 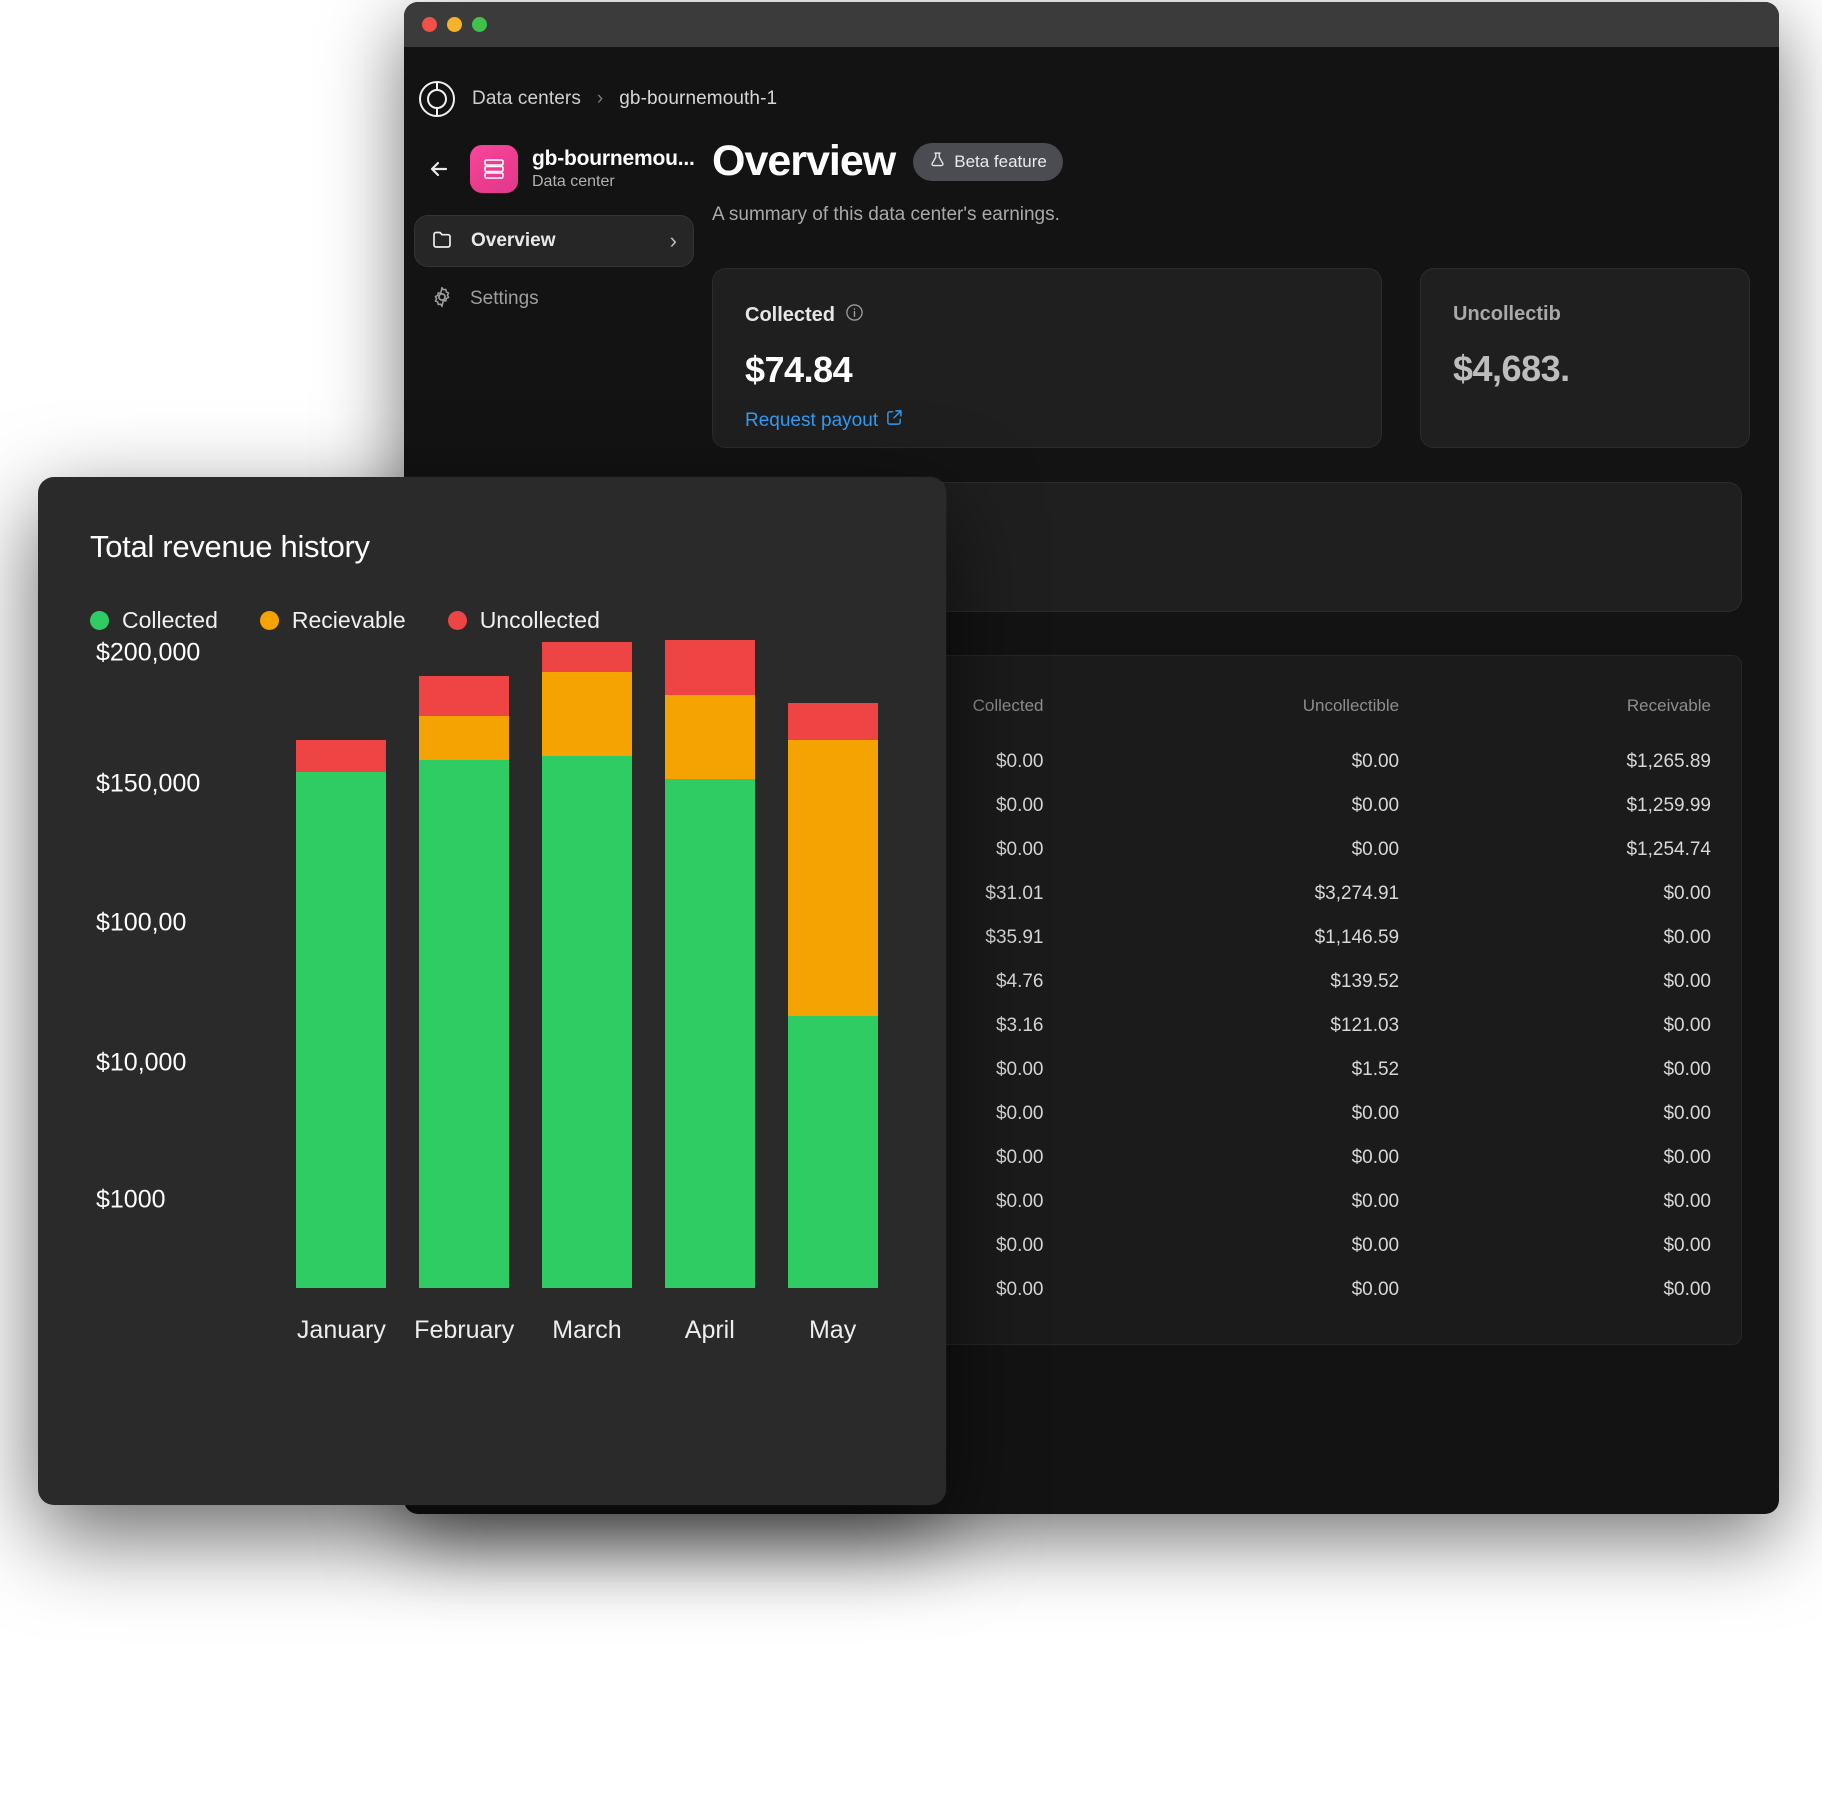 What do you see at coordinates (854, 315) in the screenshot?
I see `info-icon` at bounding box center [854, 315].